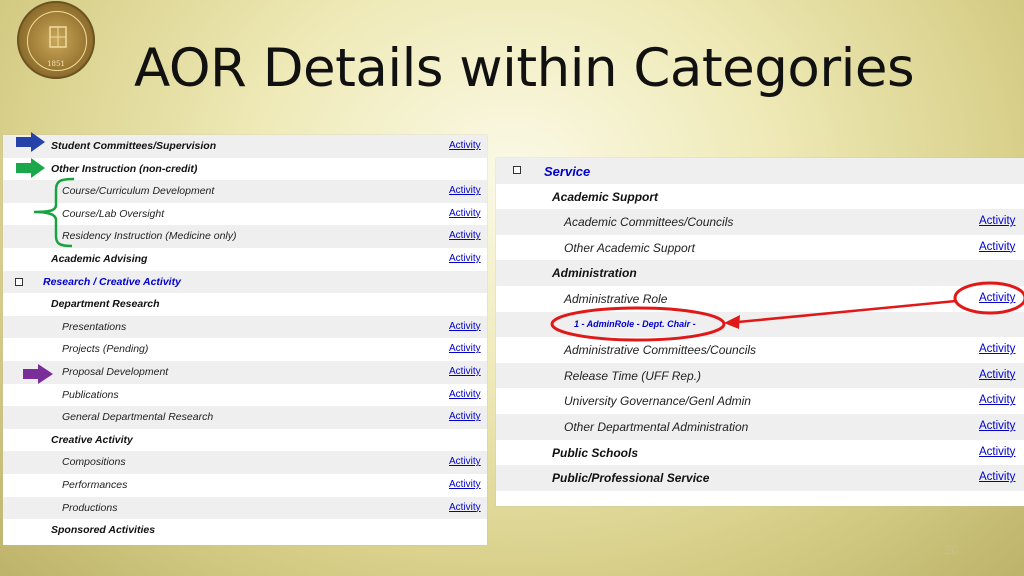 The height and width of the screenshot is (576, 1024). What do you see at coordinates (760, 375) in the screenshot?
I see `right-table-row: Release Time (UFF Rep.) Activity` at bounding box center [760, 375].